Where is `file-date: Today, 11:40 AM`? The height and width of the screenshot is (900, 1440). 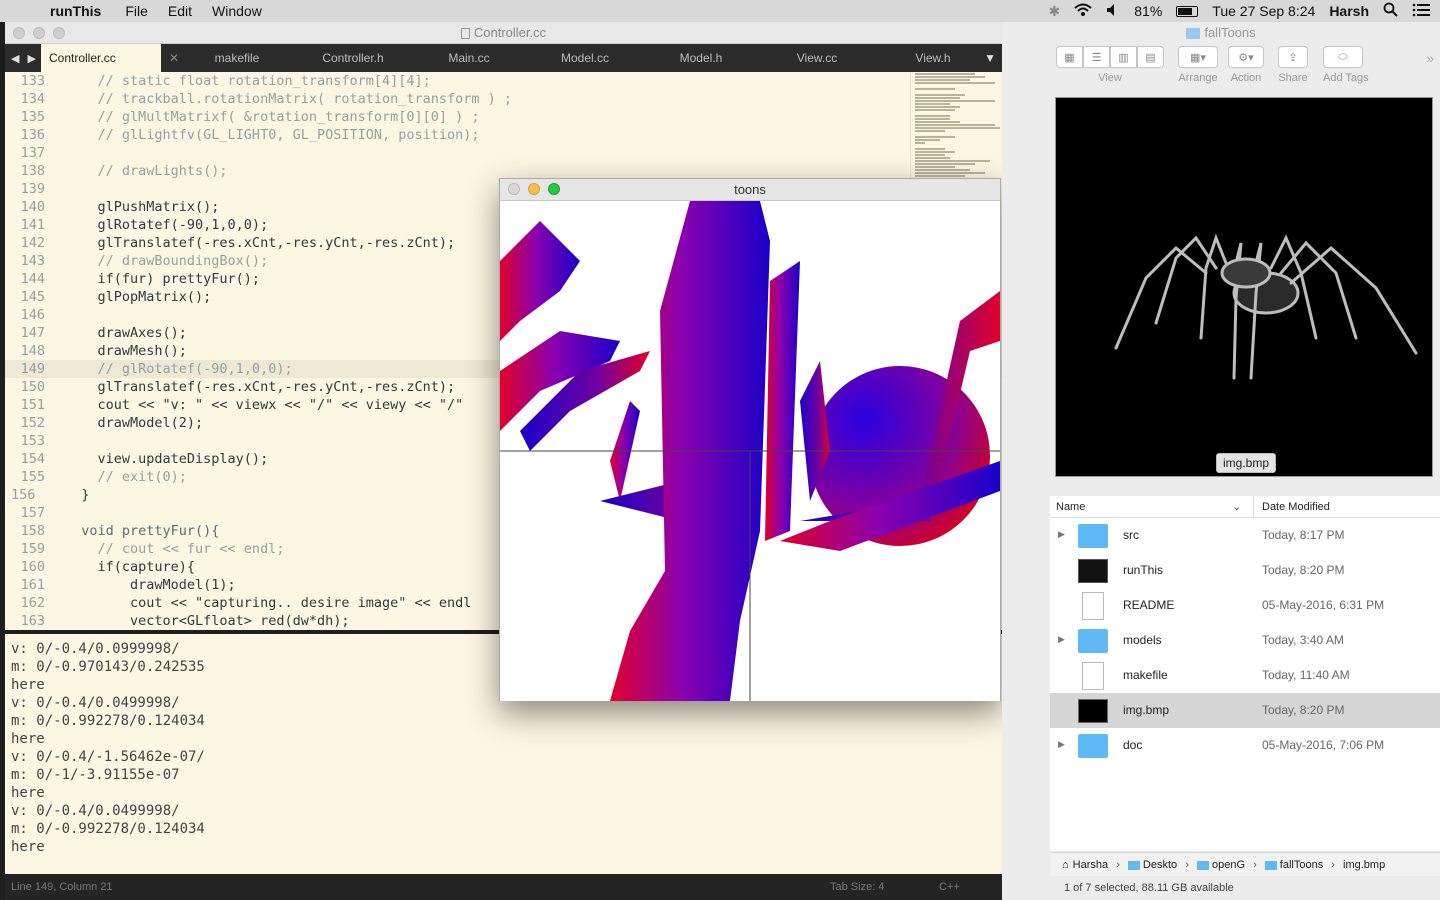 file-date: Today, 11:40 AM is located at coordinates (1306, 675).